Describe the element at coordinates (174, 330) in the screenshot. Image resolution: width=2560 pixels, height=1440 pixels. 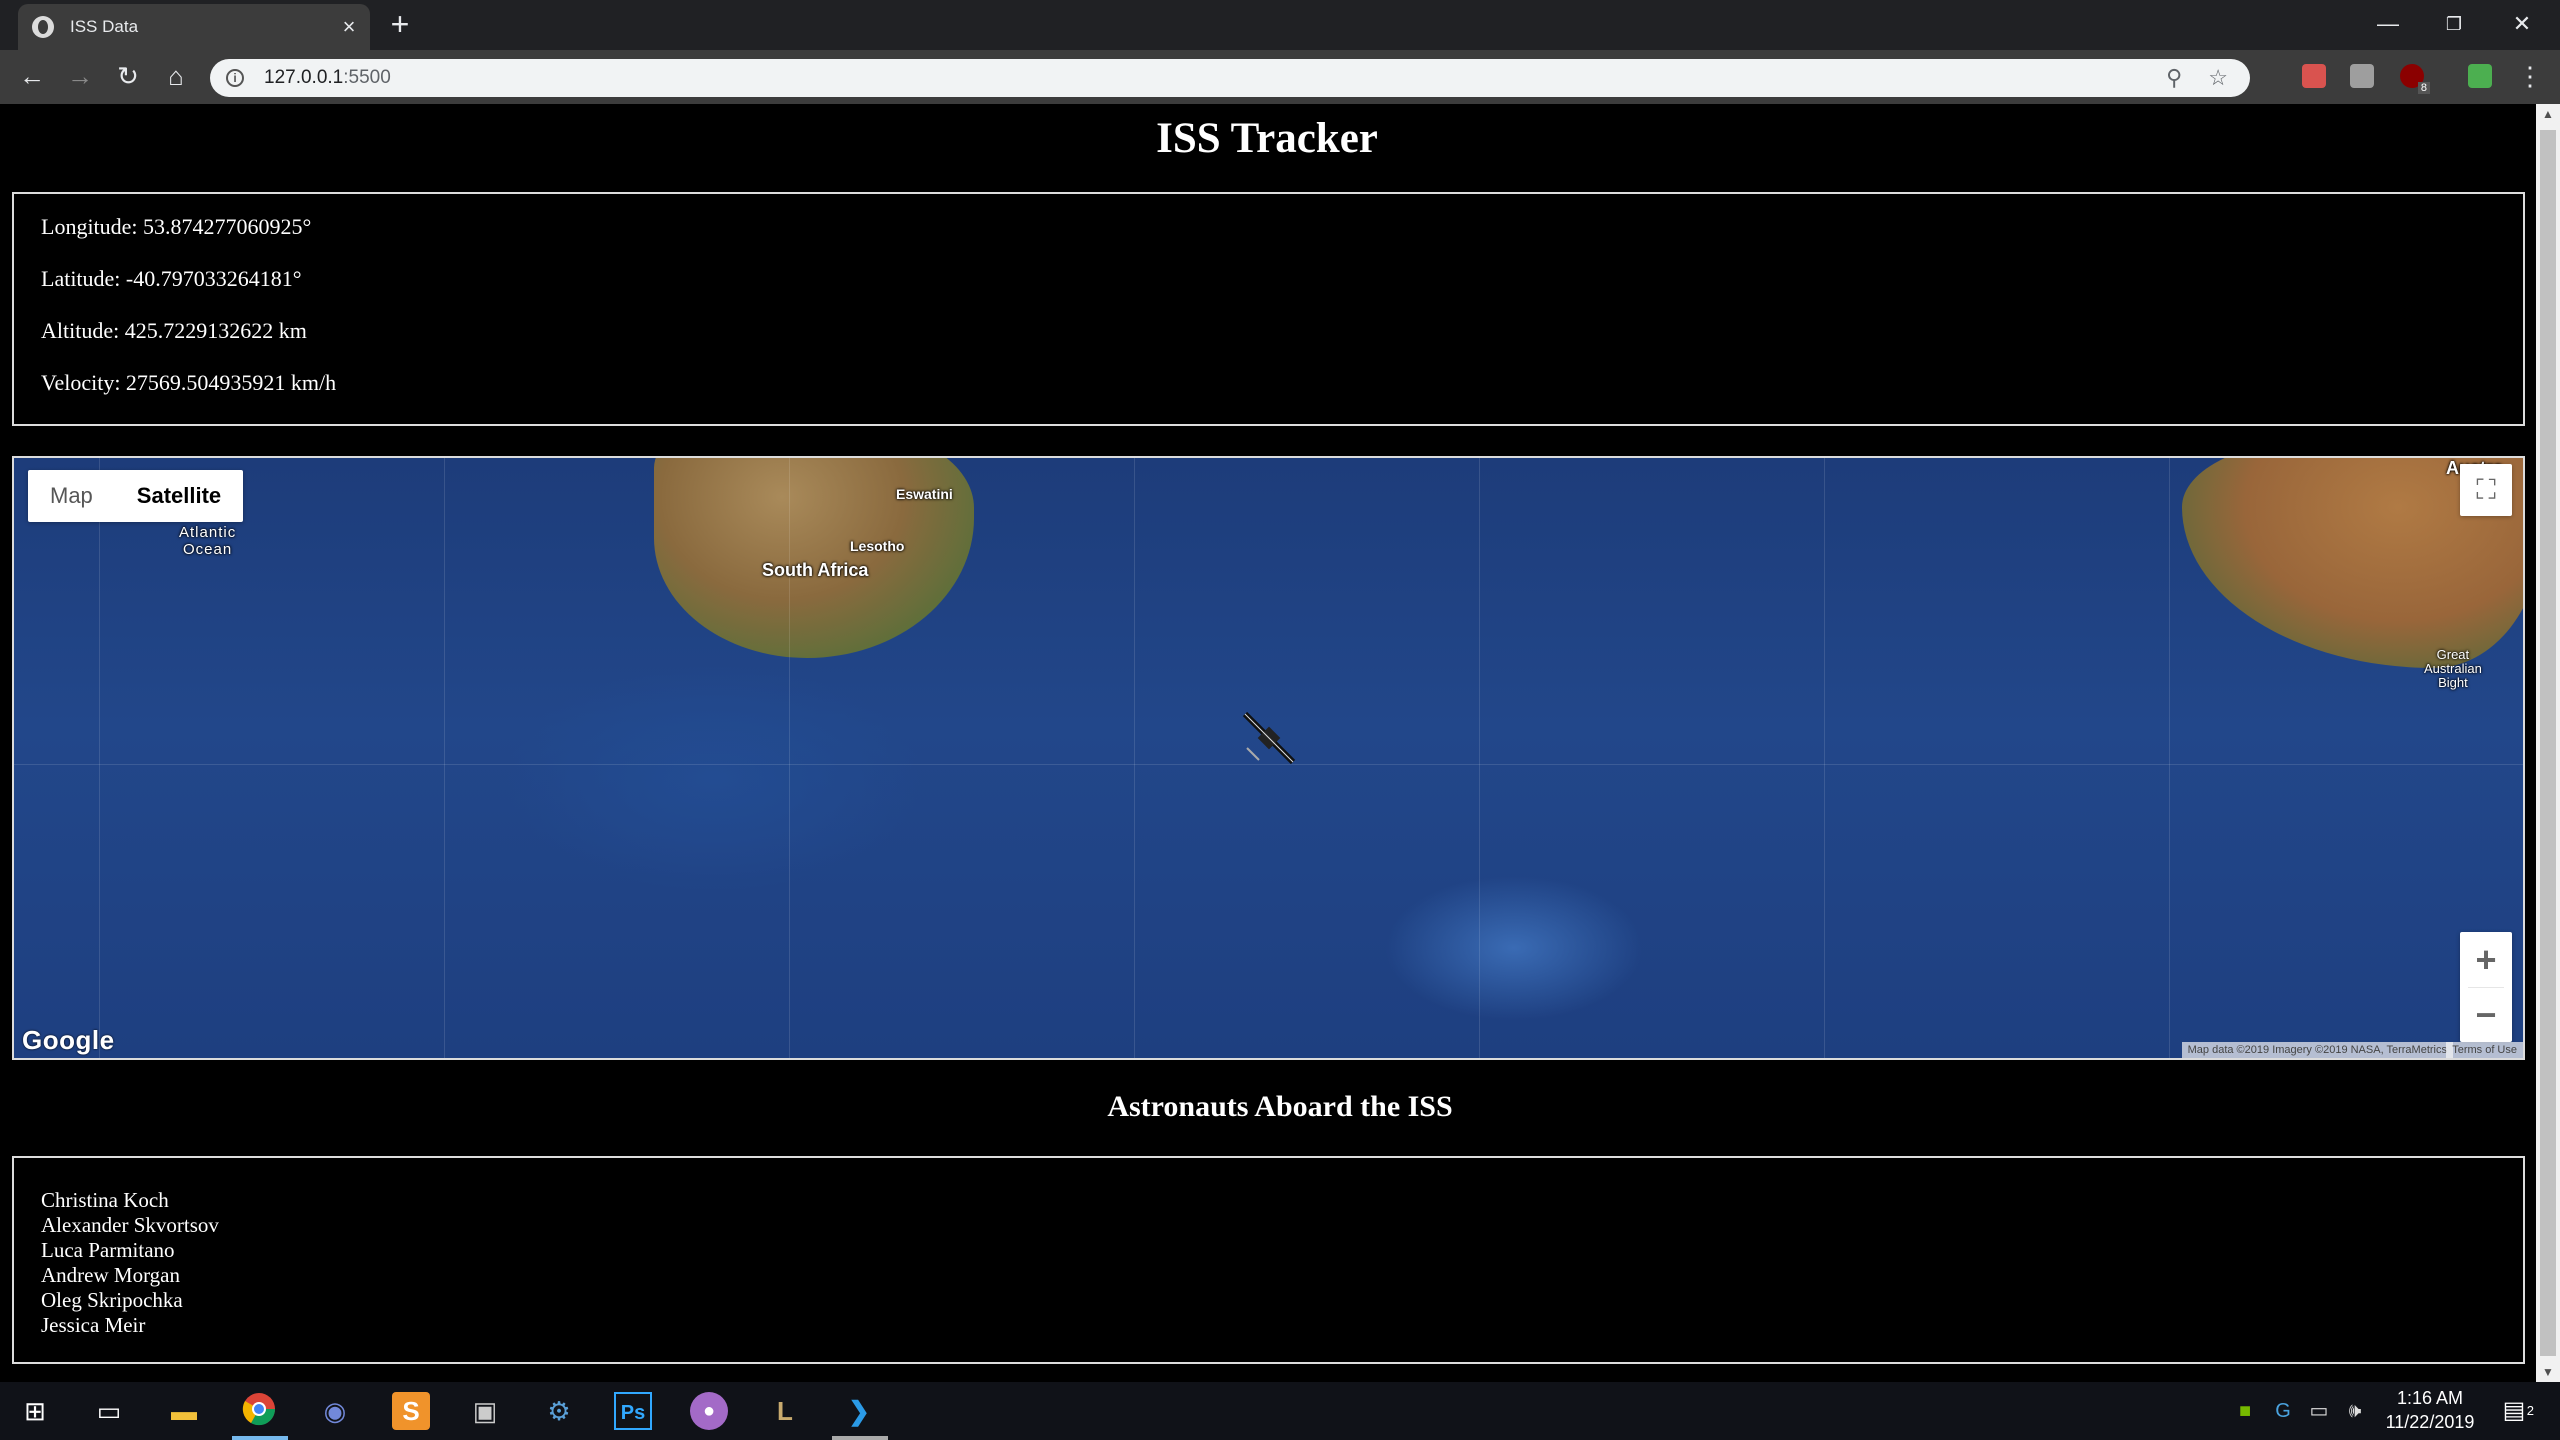
I see `altitude-text: Altitude: 425.7229132622 km` at that location.